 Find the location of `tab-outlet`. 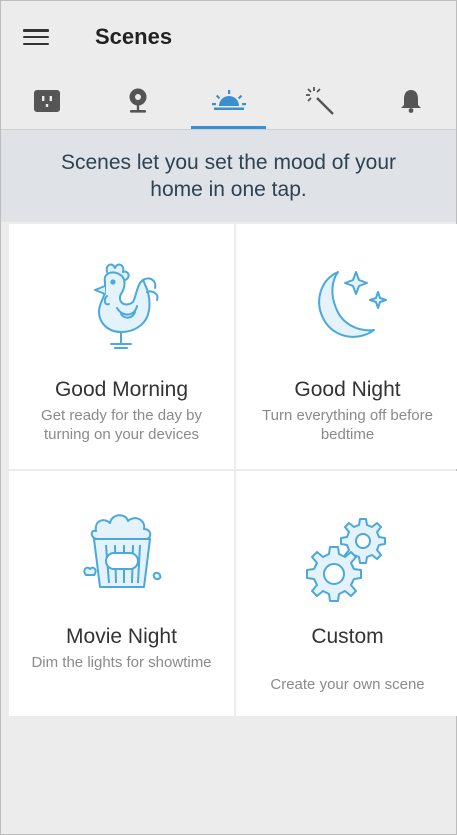

tab-outlet is located at coordinates (46, 101).